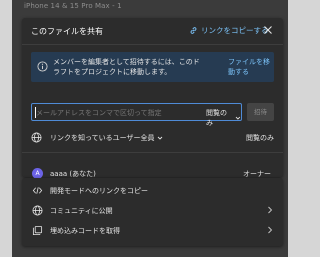 The image size is (320, 257). What do you see at coordinates (102, 138) in the screenshot?
I see `general-access-label: リンクを知っているユーザー全員` at bounding box center [102, 138].